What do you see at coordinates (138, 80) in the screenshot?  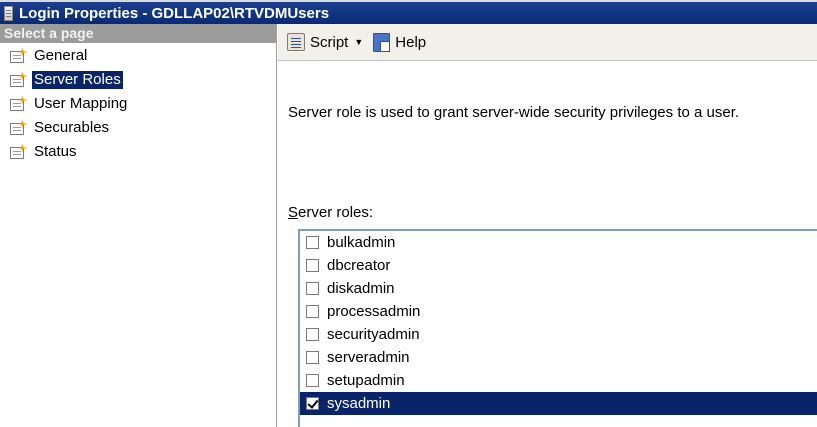 I see `page-item-server-roles: Server Roles` at bounding box center [138, 80].